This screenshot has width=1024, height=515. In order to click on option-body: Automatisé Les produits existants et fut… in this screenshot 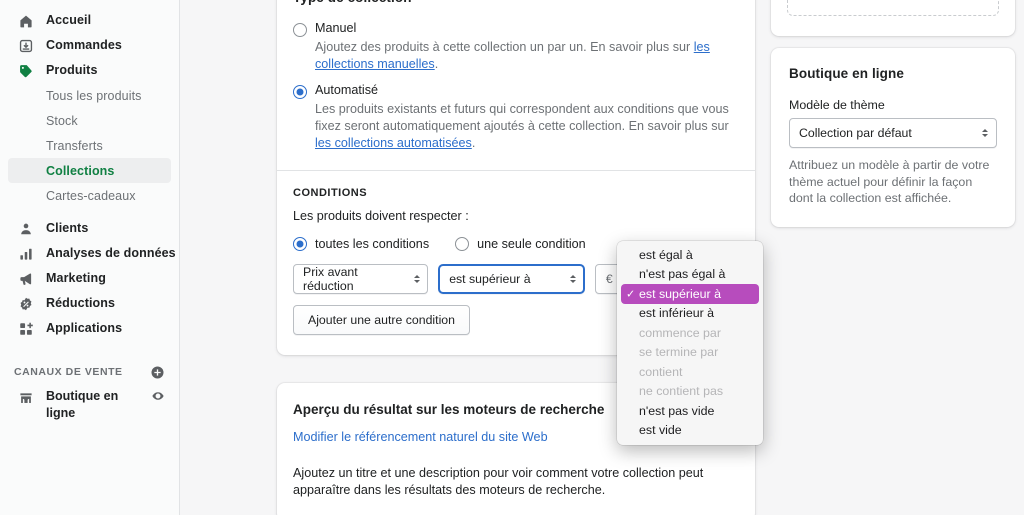, I will do `click(526, 117)`.